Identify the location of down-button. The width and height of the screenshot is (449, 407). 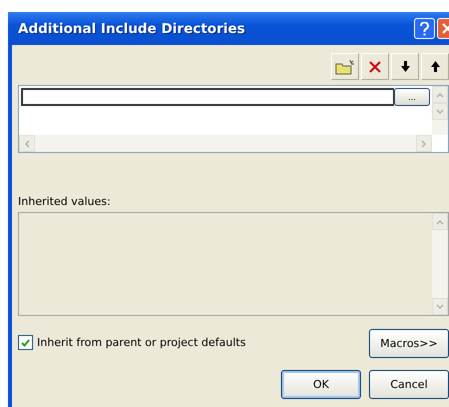
(405, 66).